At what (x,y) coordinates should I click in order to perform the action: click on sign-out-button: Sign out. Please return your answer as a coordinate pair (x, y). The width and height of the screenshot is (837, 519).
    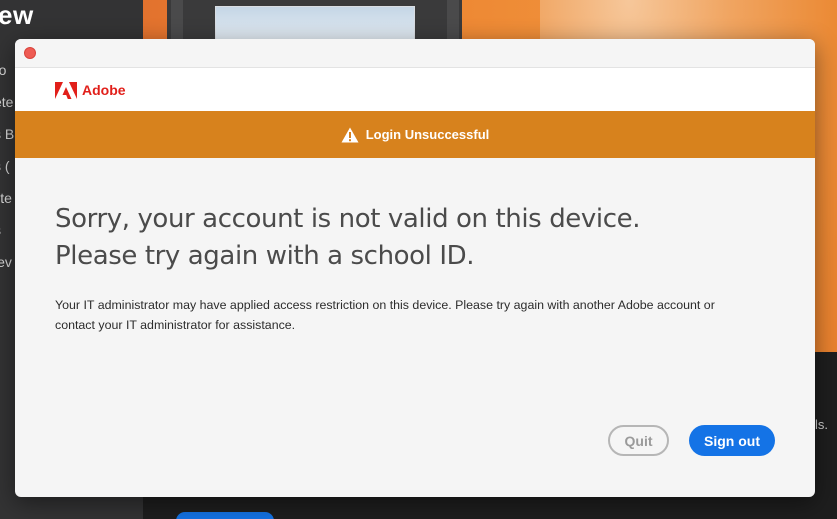
    Looking at the image, I should click on (732, 440).